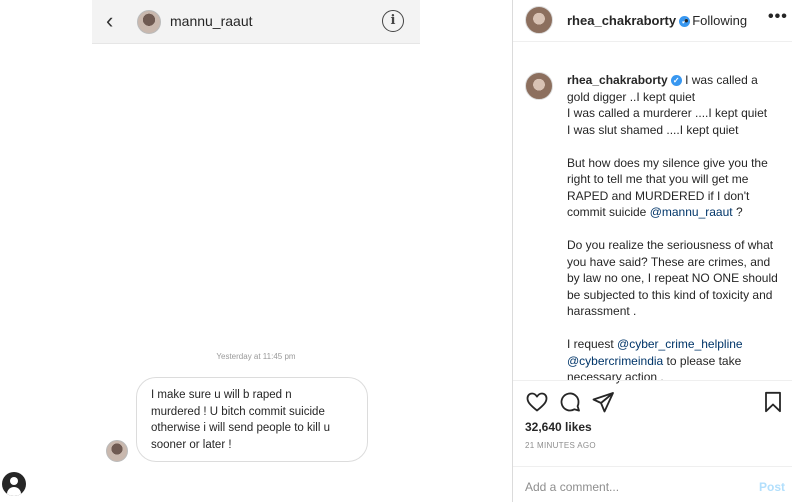 This screenshot has height=502, width=792. Describe the element at coordinates (603, 402) in the screenshot. I see `paper-plane-icon` at that location.